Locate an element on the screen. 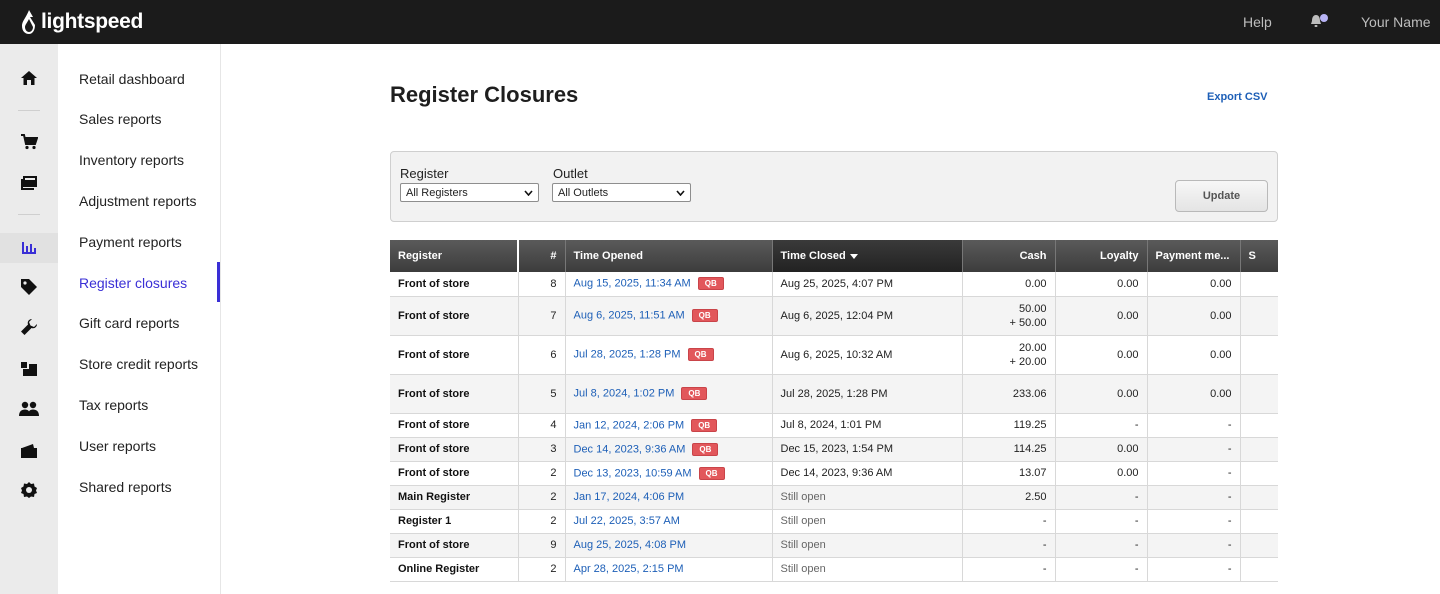 Image resolution: width=1440 pixels, height=594 pixels. time-opened-link: Apr 28, 2025, 2:15 PM is located at coordinates (629, 569).